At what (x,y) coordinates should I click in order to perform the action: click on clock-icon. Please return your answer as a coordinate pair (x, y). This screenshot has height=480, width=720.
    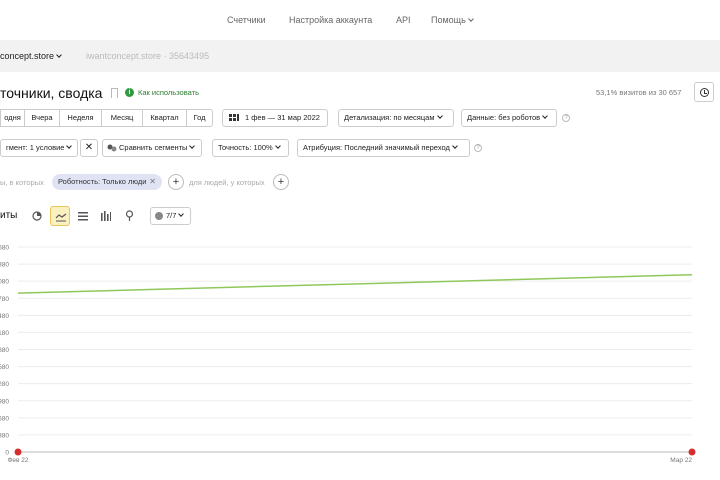
    Looking at the image, I should click on (704, 92).